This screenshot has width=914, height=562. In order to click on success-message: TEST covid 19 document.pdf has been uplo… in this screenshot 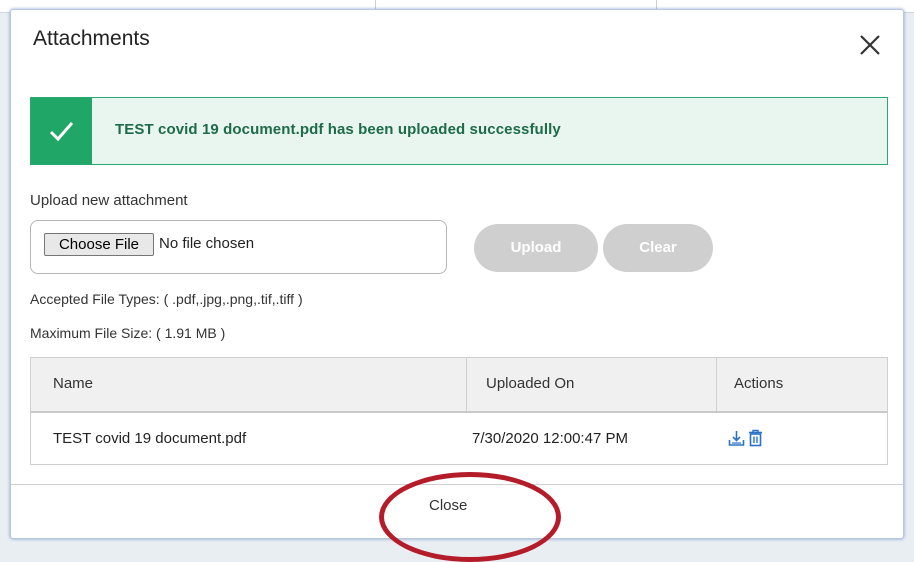, I will do `click(338, 129)`.